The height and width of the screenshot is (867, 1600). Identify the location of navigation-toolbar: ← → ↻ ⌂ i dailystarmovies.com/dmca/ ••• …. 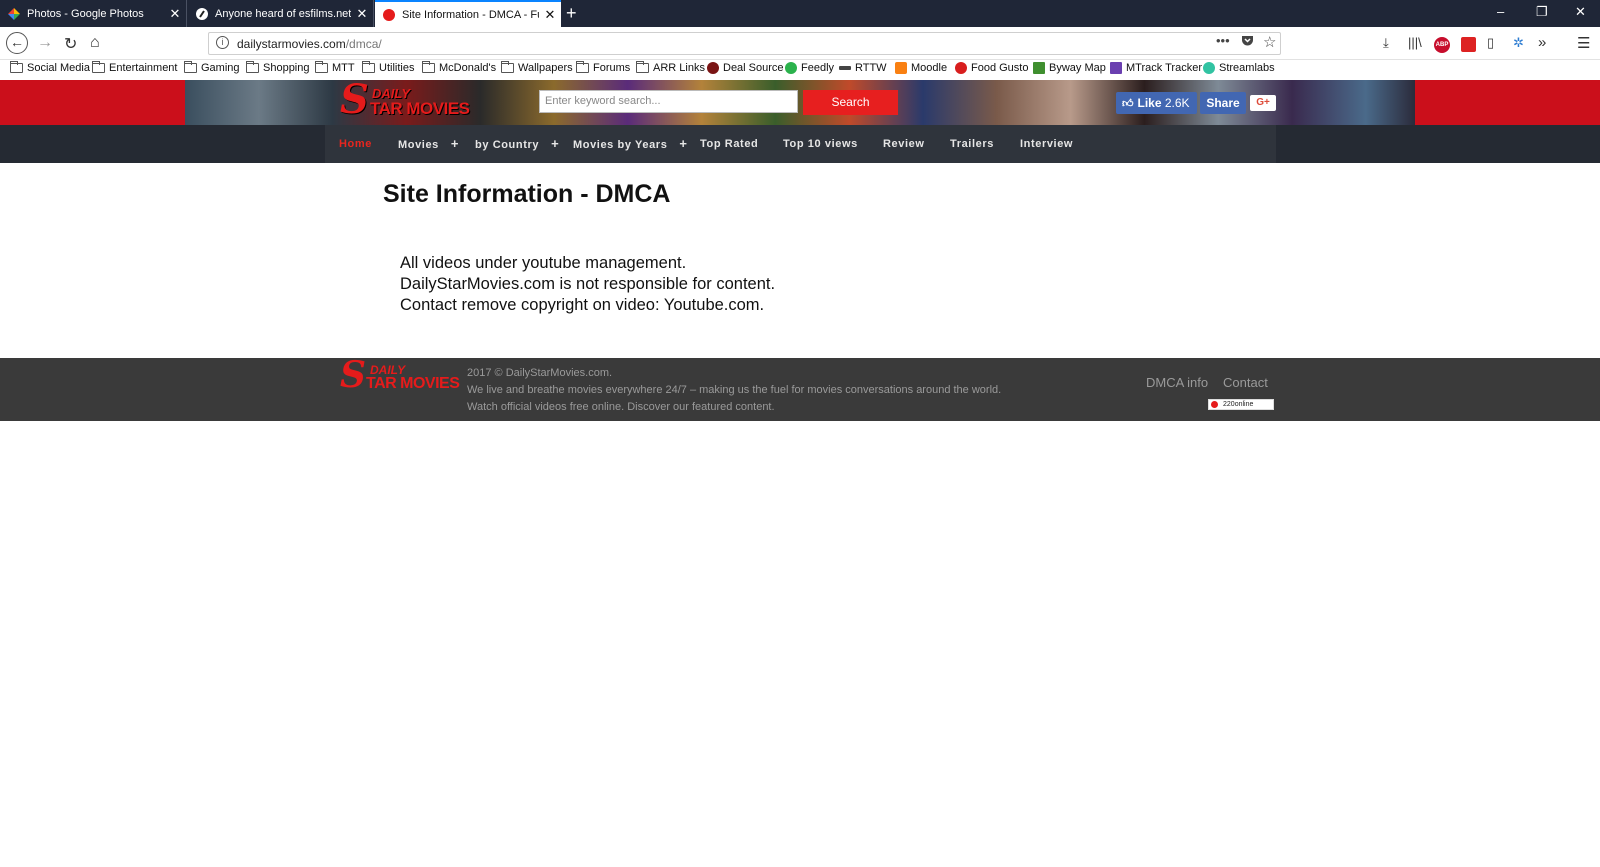
(800, 43).